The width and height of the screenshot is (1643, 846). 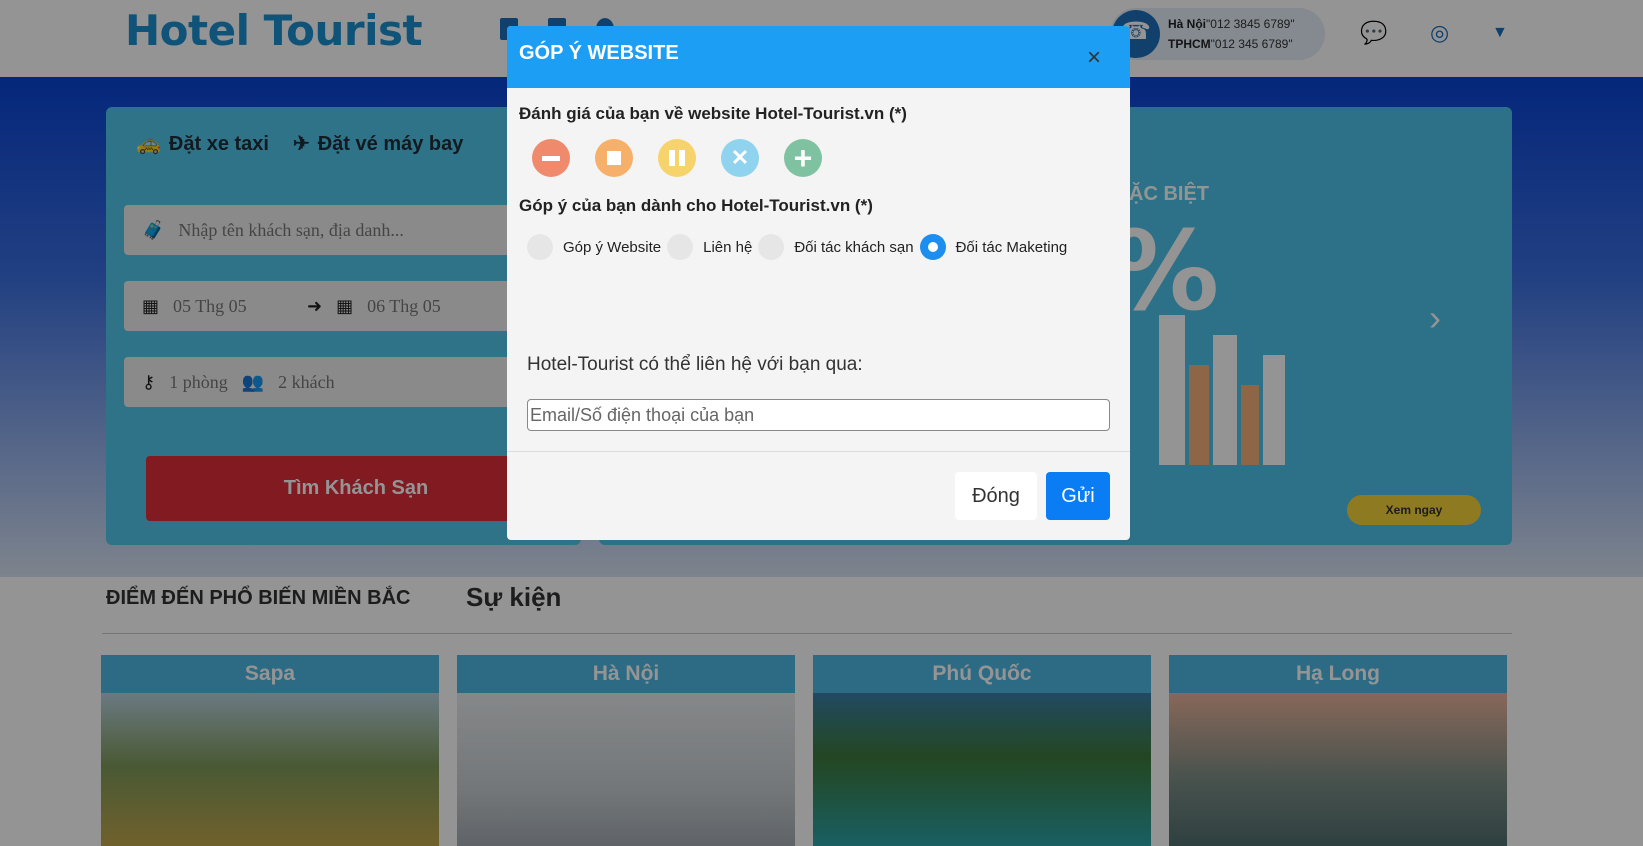 What do you see at coordinates (996, 496) in the screenshot?
I see `close-button: Đóng` at bounding box center [996, 496].